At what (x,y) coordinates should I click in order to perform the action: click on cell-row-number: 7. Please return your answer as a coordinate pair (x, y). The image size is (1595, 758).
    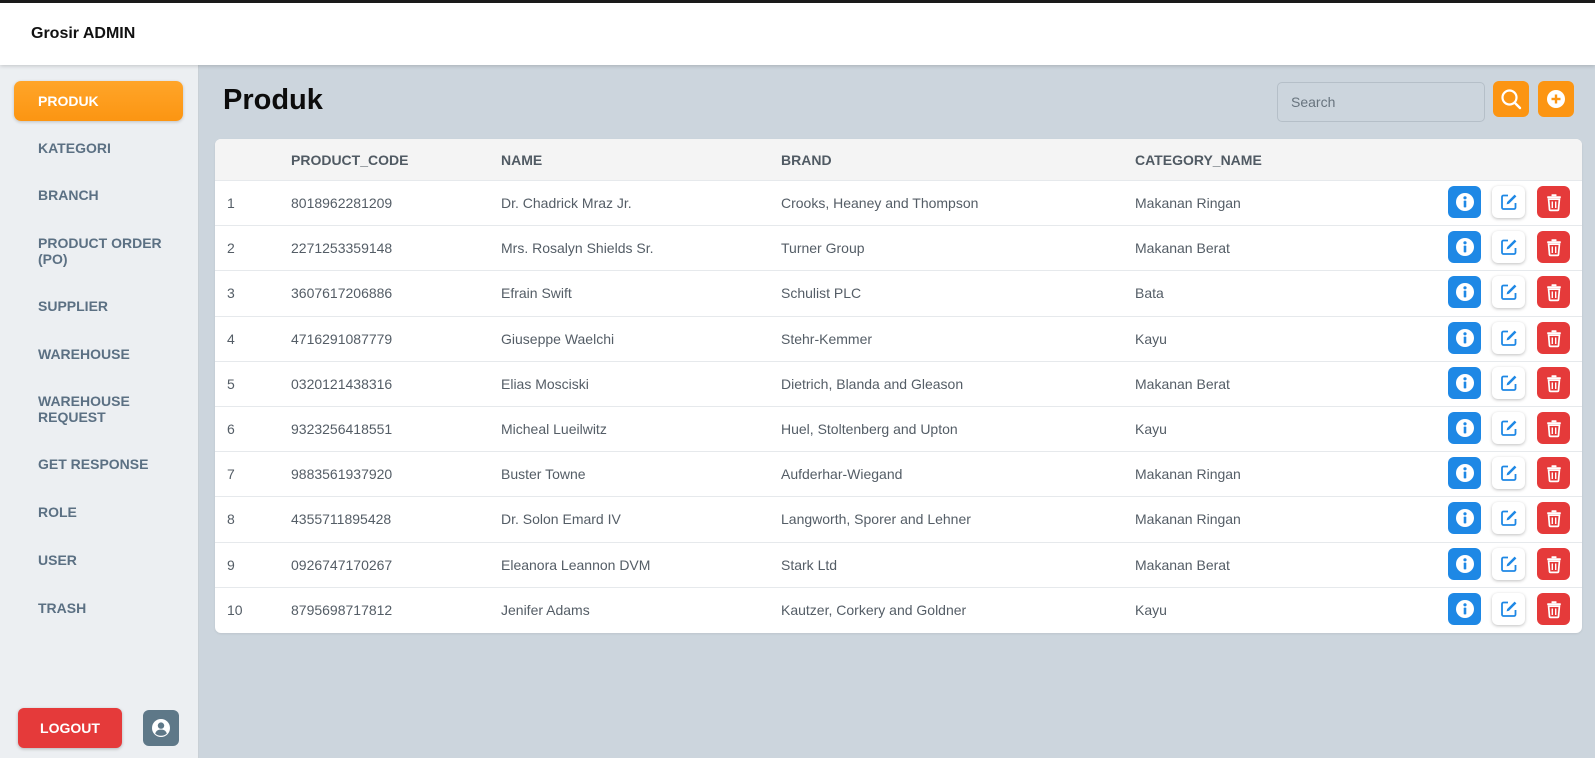
    Looking at the image, I should click on (231, 474).